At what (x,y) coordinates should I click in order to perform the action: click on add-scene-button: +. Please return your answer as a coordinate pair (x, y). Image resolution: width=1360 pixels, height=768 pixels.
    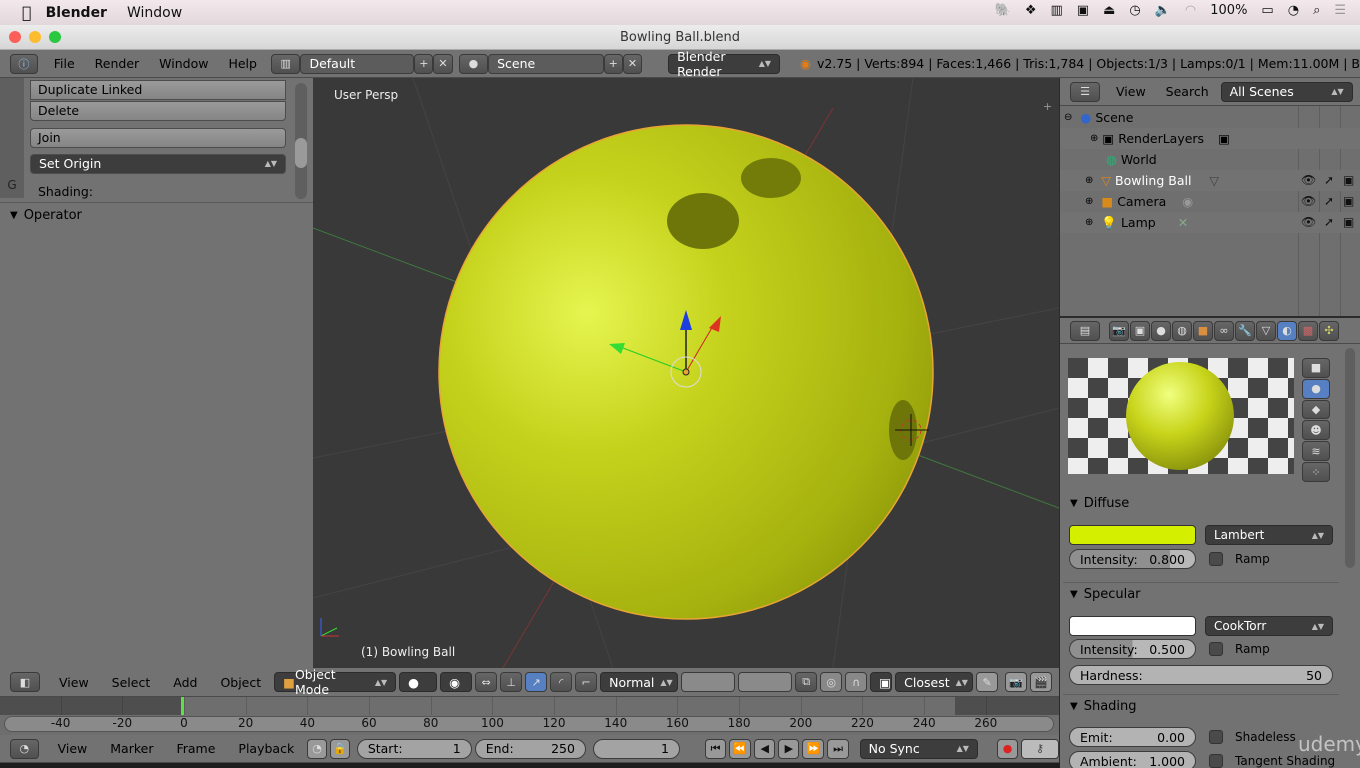
    Looking at the image, I should click on (613, 63).